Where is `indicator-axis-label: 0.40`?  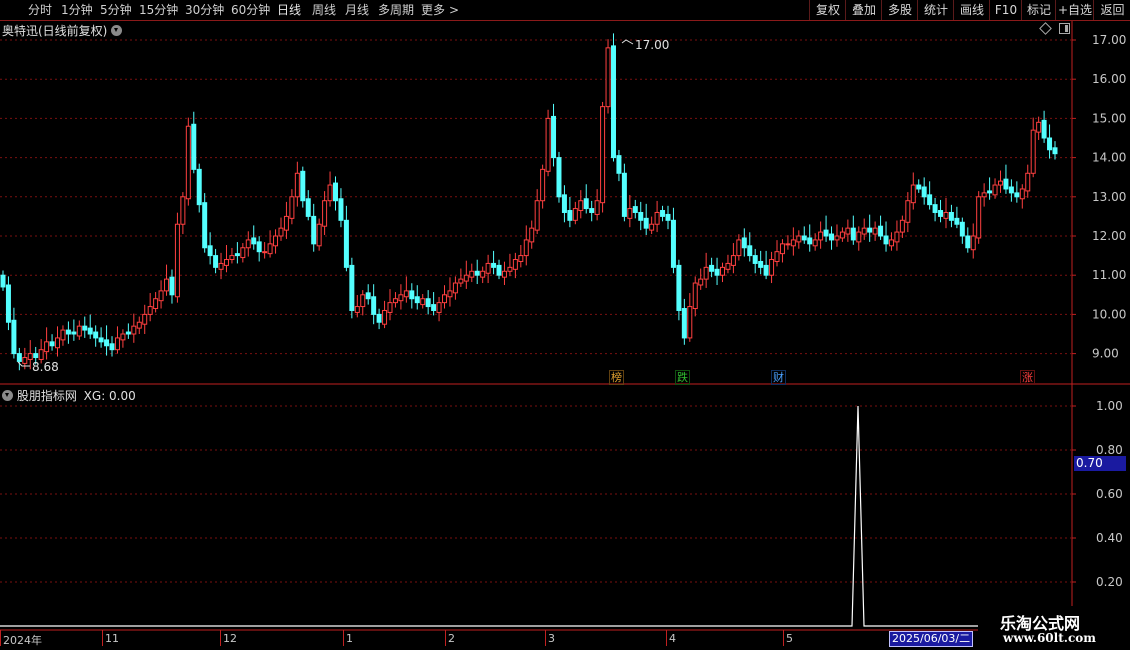
indicator-axis-label: 0.40 is located at coordinates (1109, 538).